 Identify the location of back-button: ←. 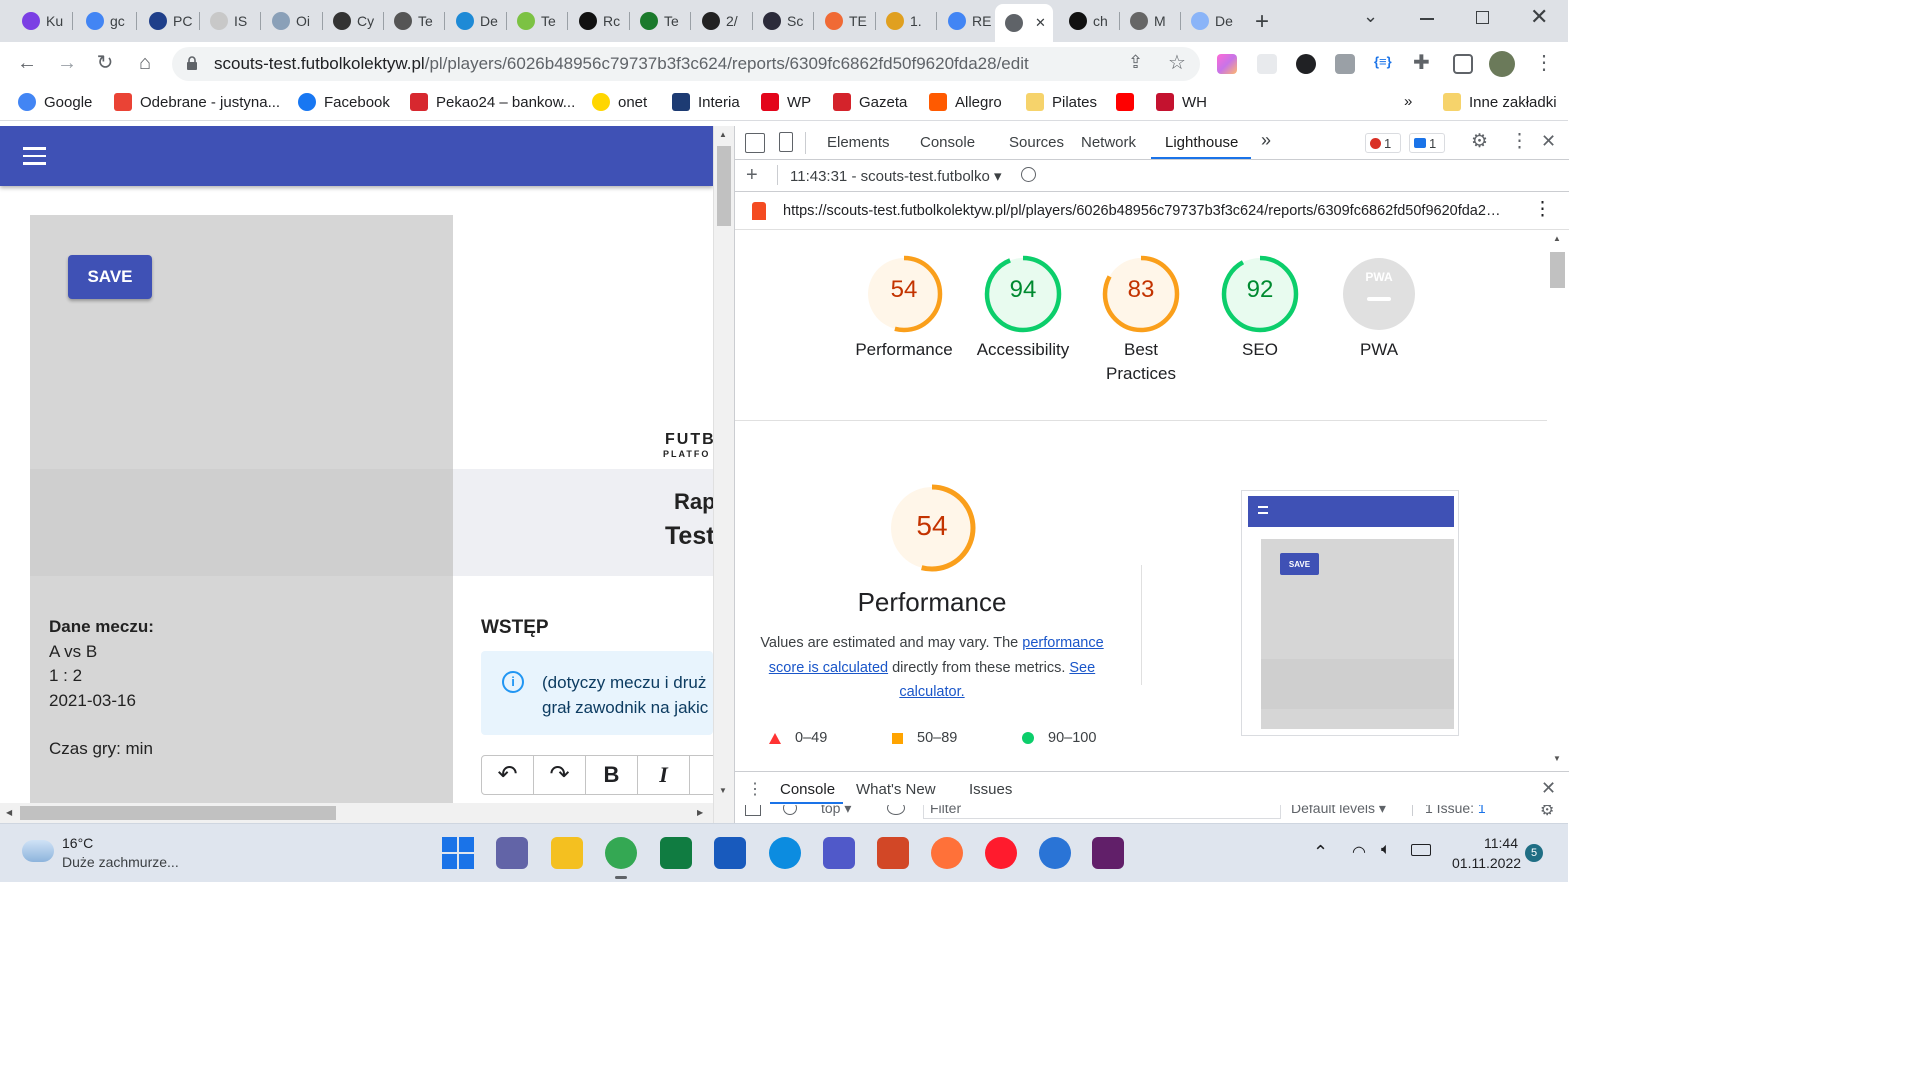
(27, 63).